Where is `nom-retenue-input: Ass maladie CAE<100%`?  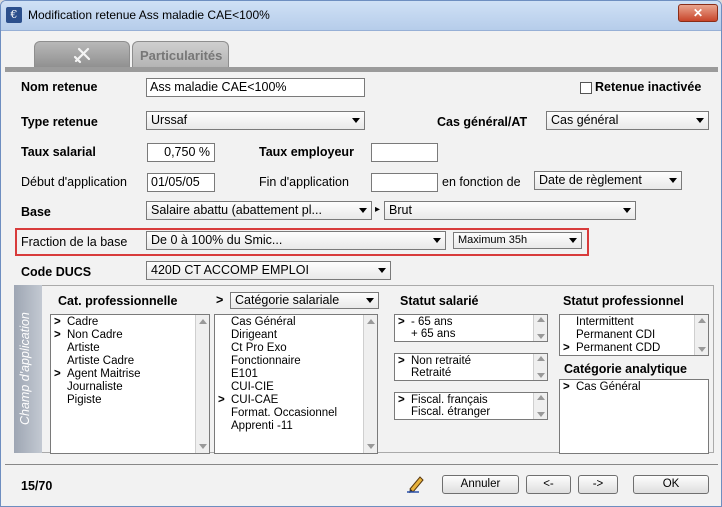 nom-retenue-input: Ass maladie CAE<100% is located at coordinates (255, 87).